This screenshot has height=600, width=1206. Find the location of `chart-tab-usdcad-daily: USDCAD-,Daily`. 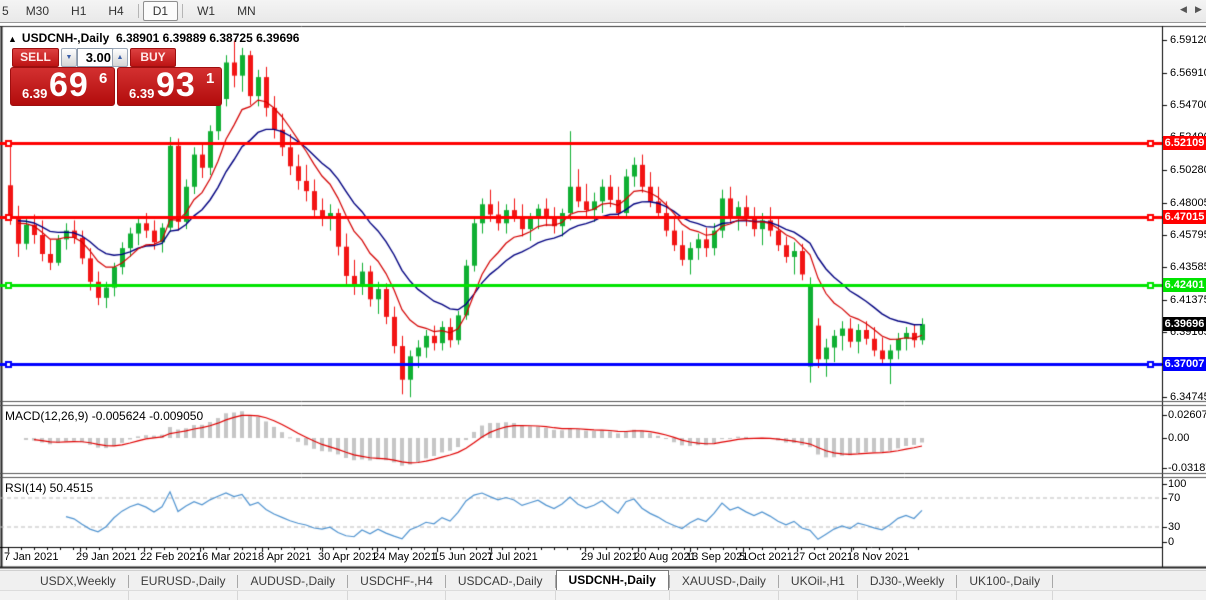

chart-tab-usdcad-daily: USDCAD-,Daily is located at coordinates (500, 581).